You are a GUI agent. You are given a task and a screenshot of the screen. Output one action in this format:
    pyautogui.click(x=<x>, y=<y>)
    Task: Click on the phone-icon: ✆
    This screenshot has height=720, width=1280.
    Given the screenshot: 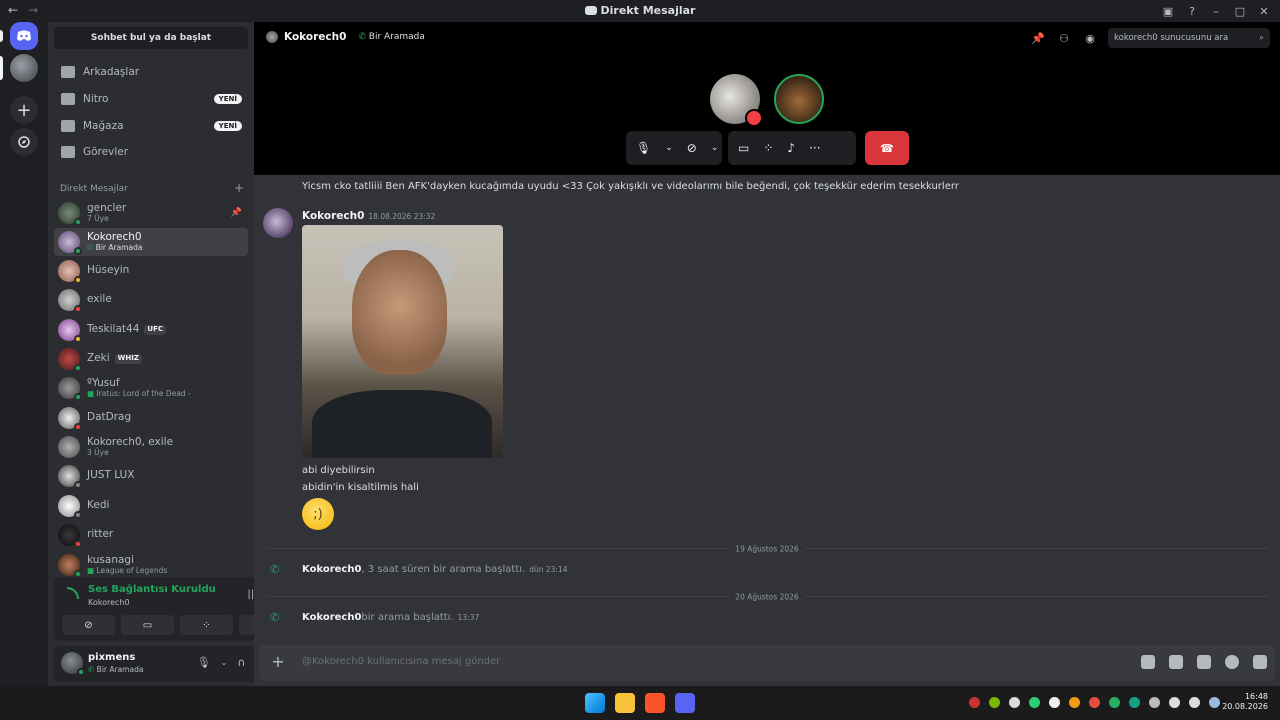 What is the action you would take?
    pyautogui.click(x=363, y=37)
    